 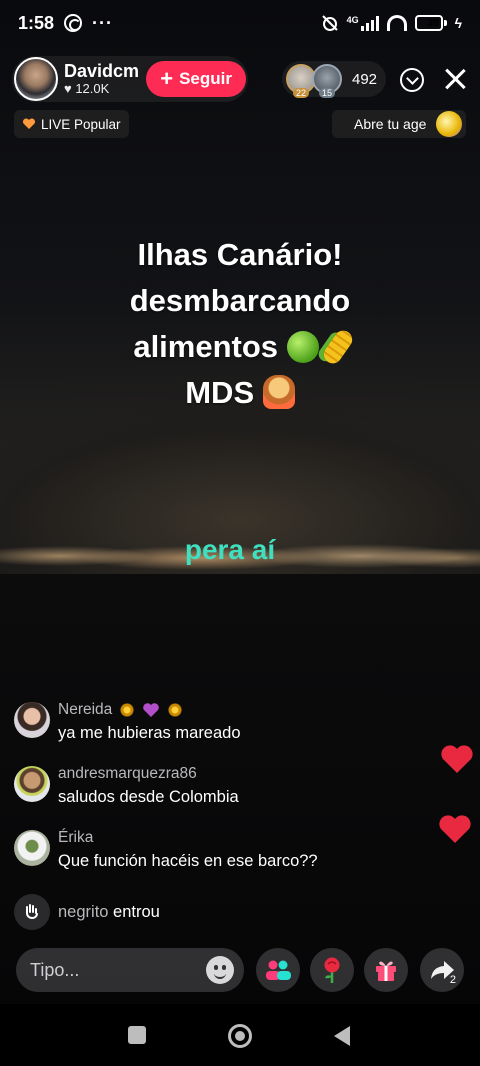 I want to click on corn-icon, so click(x=337, y=347).